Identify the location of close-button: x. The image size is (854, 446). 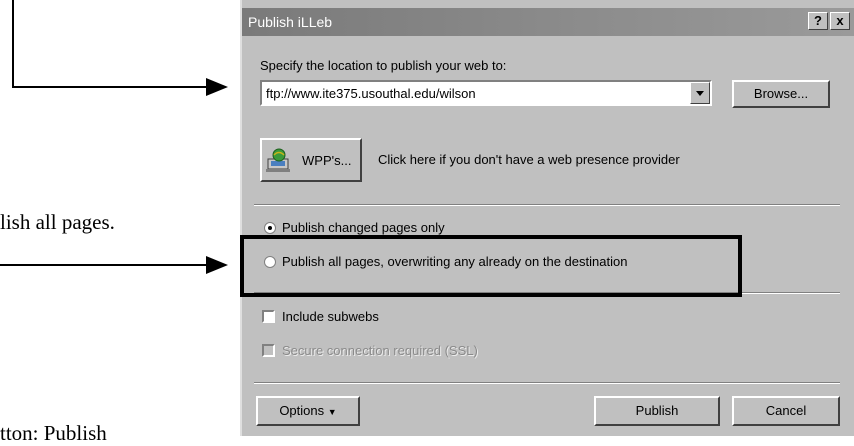
(840, 21).